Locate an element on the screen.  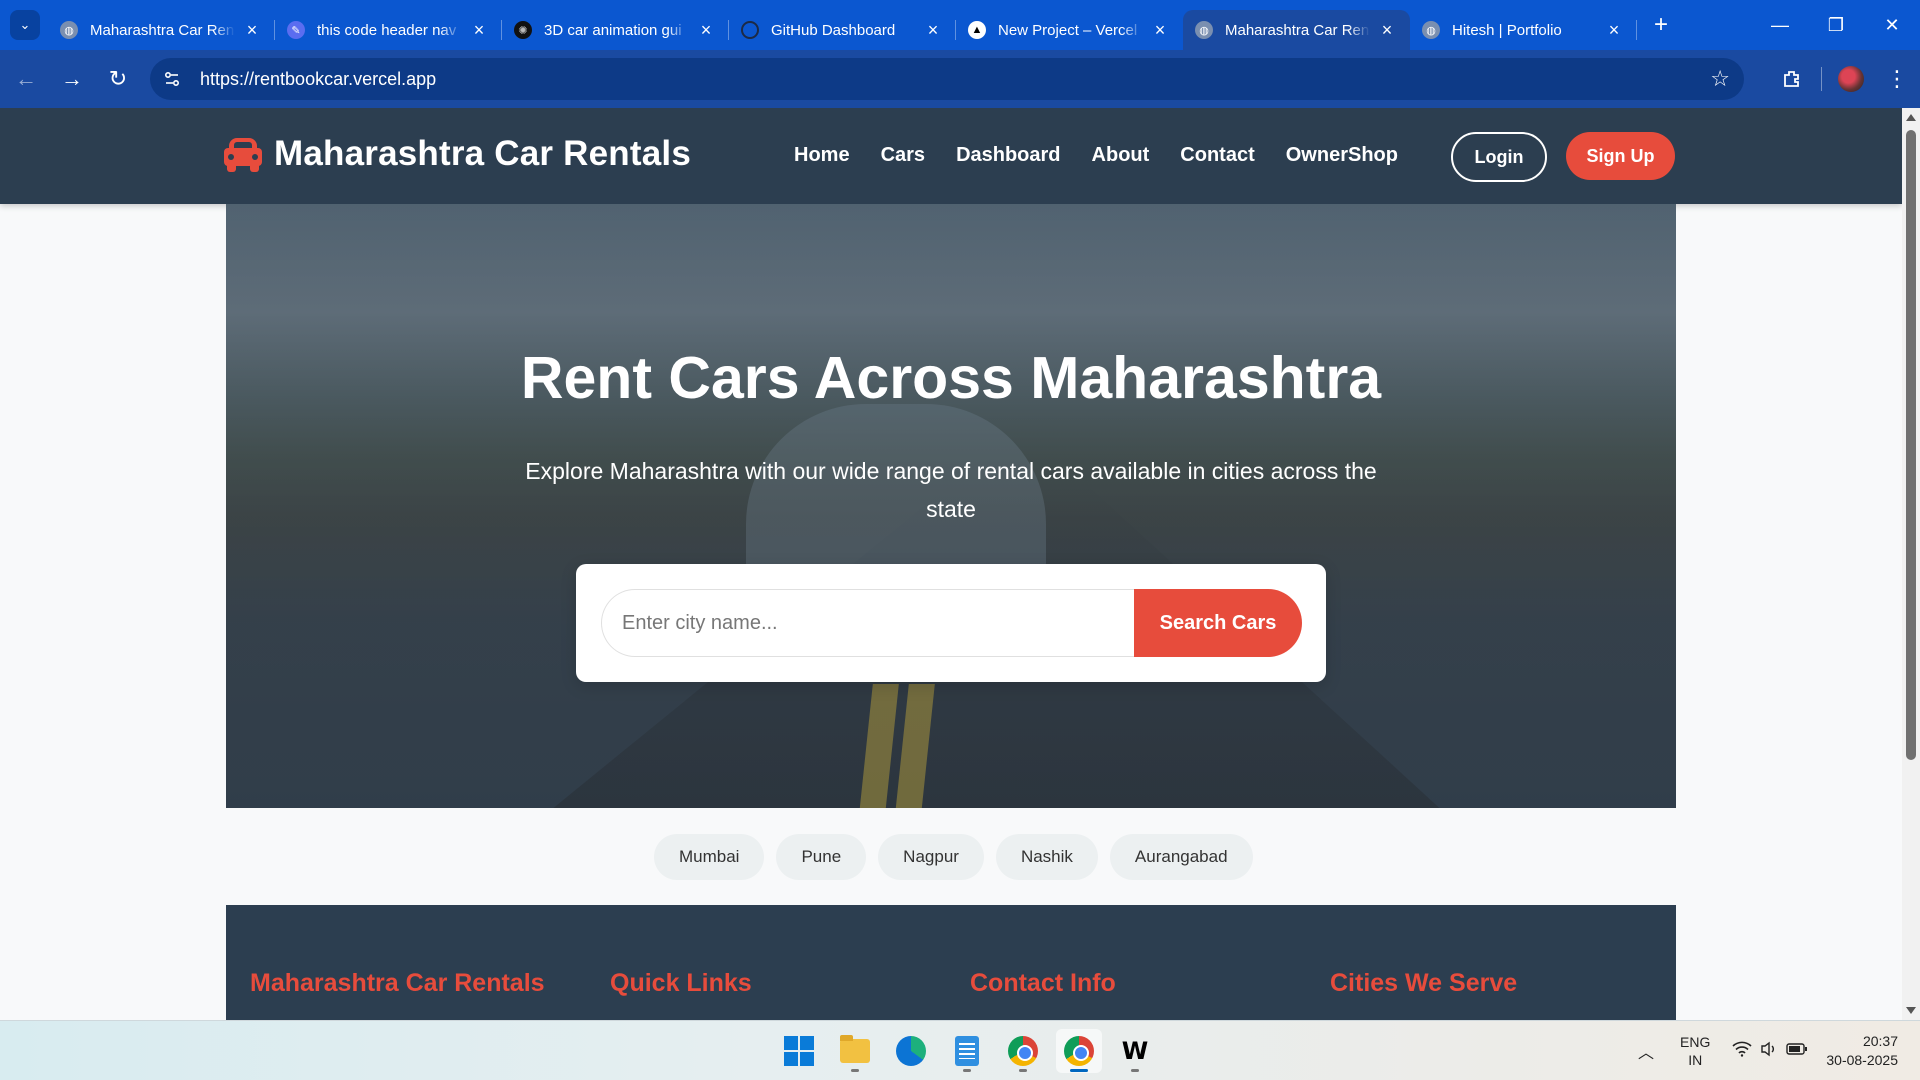
volume-icon is located at coordinates (1769, 1051).